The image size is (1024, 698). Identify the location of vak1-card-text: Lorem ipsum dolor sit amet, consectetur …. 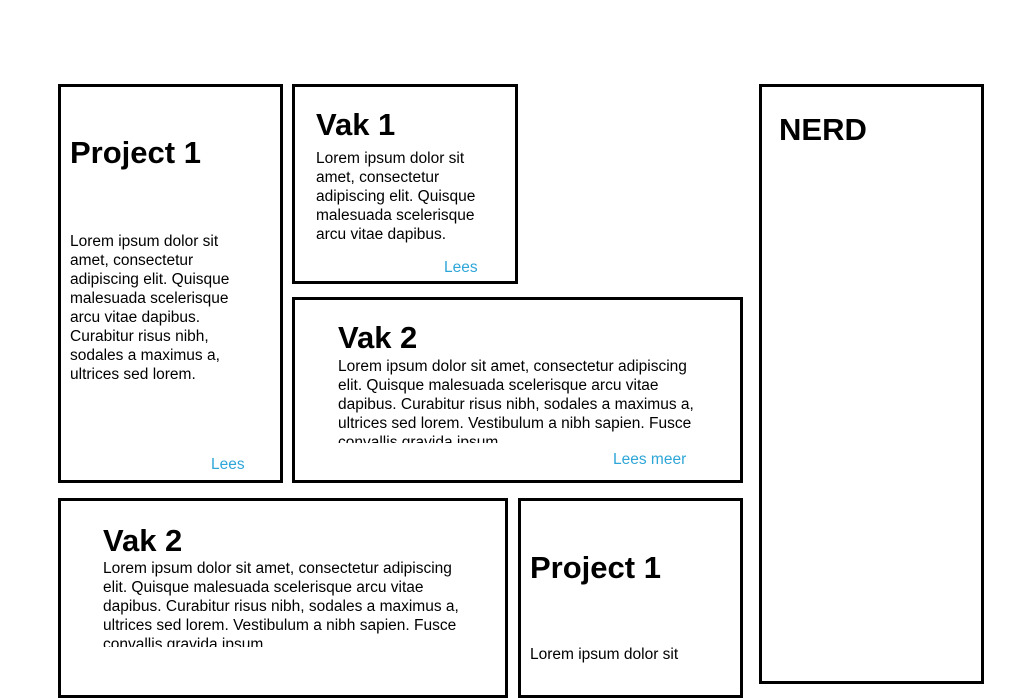
(396, 196).